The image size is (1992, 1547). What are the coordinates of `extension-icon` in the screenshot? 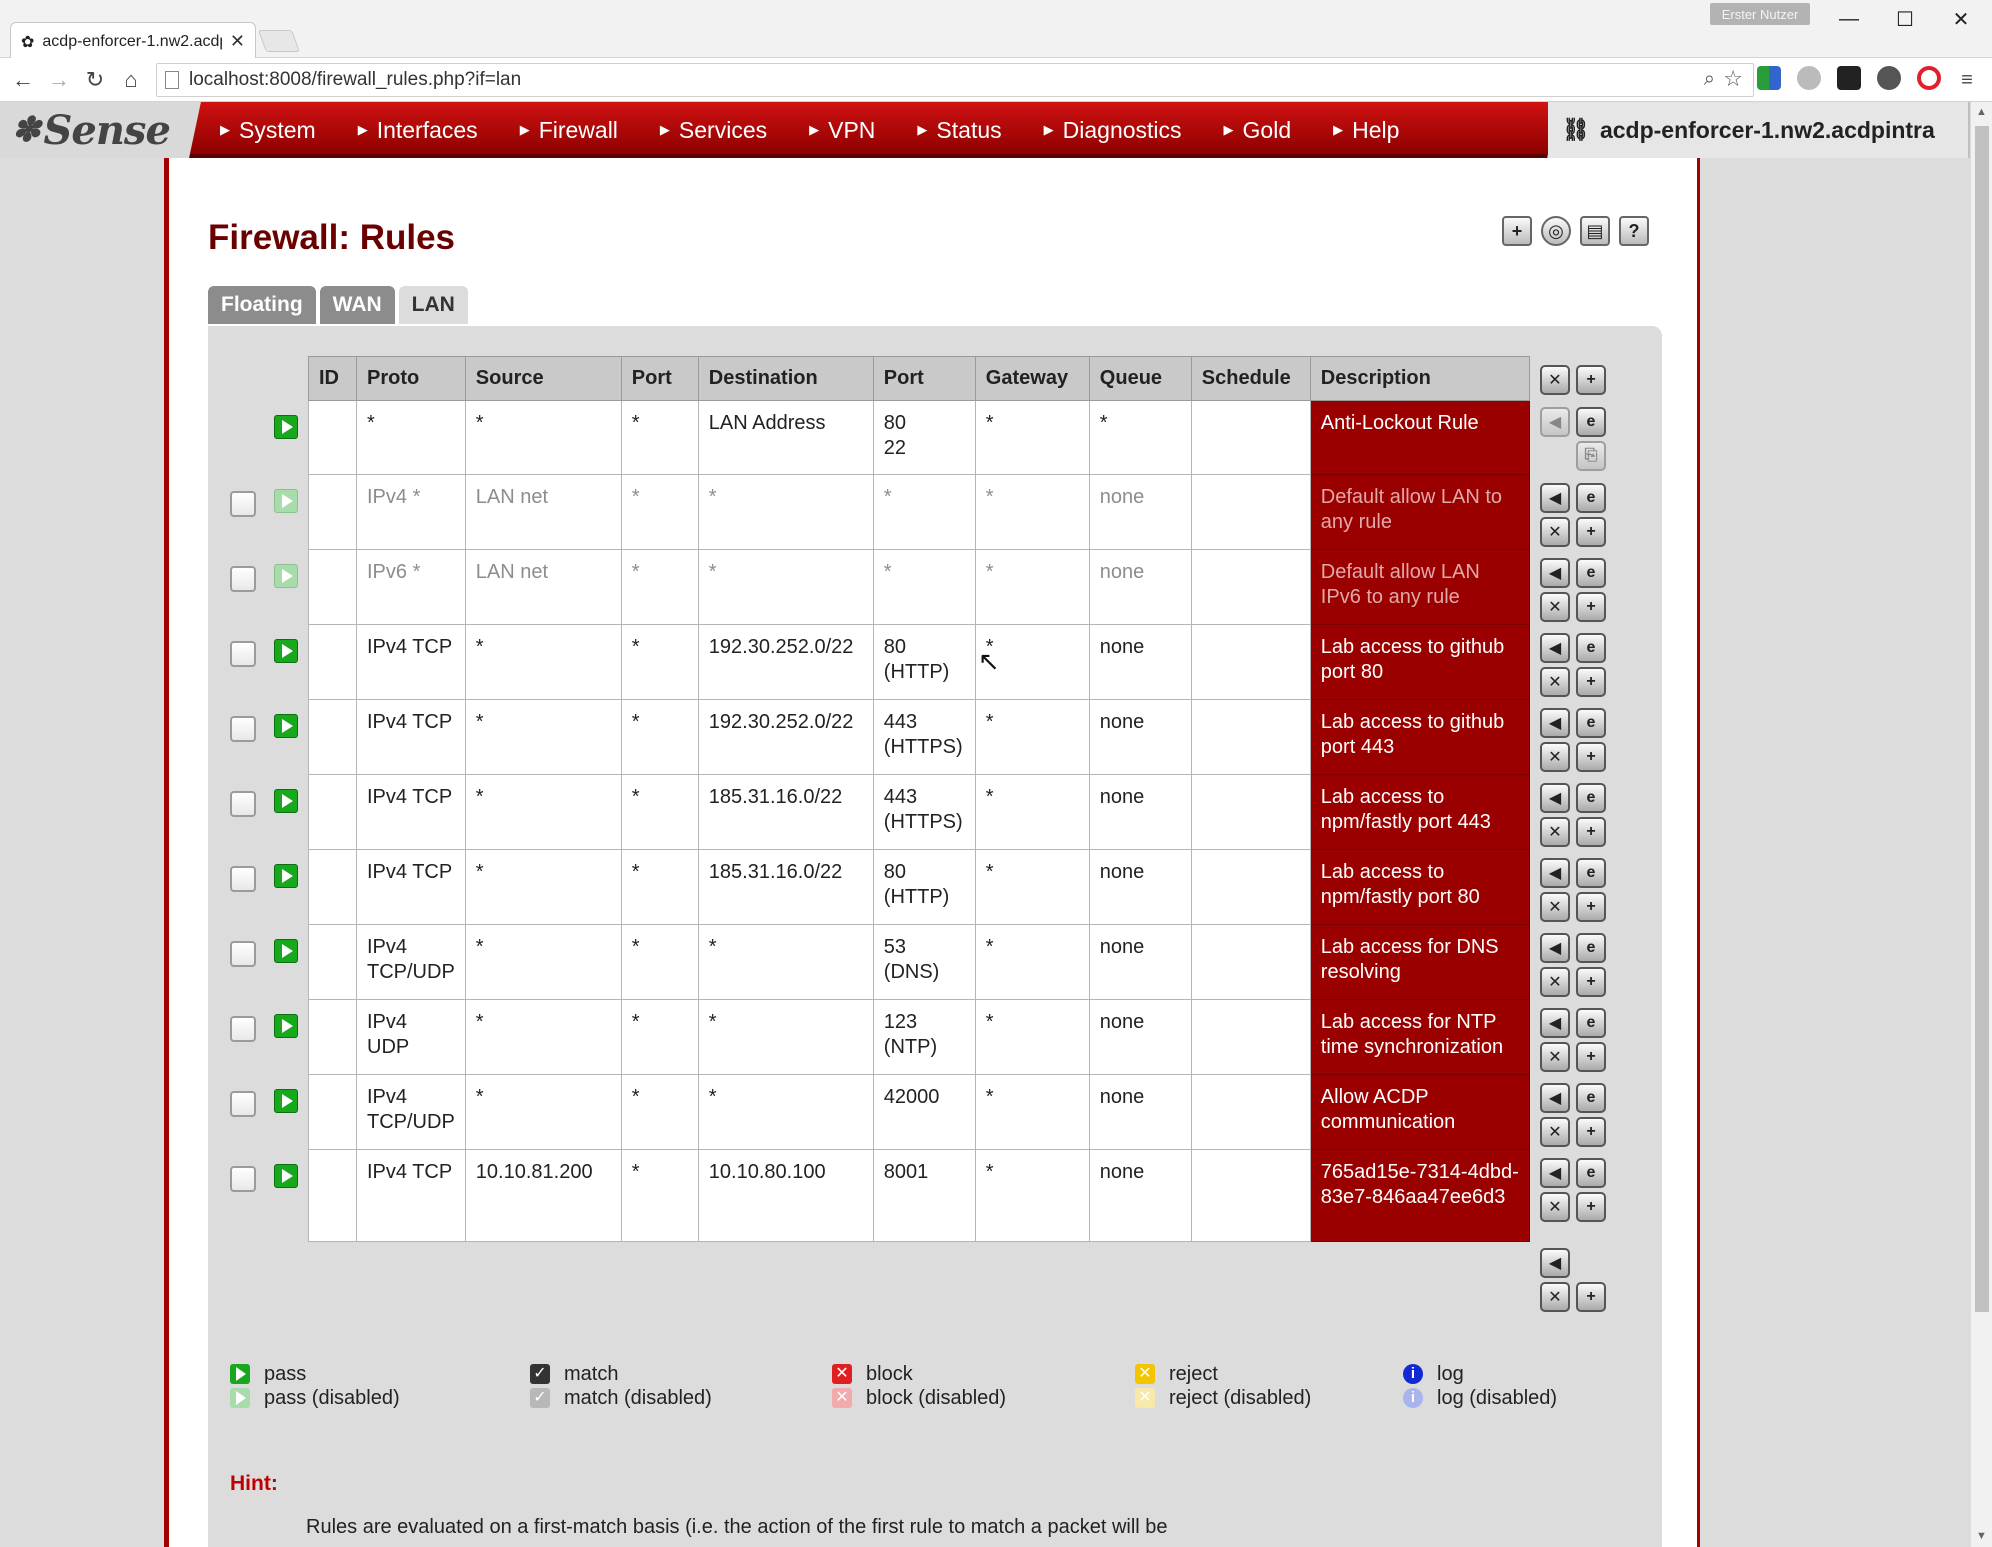 It's located at (1769, 78).